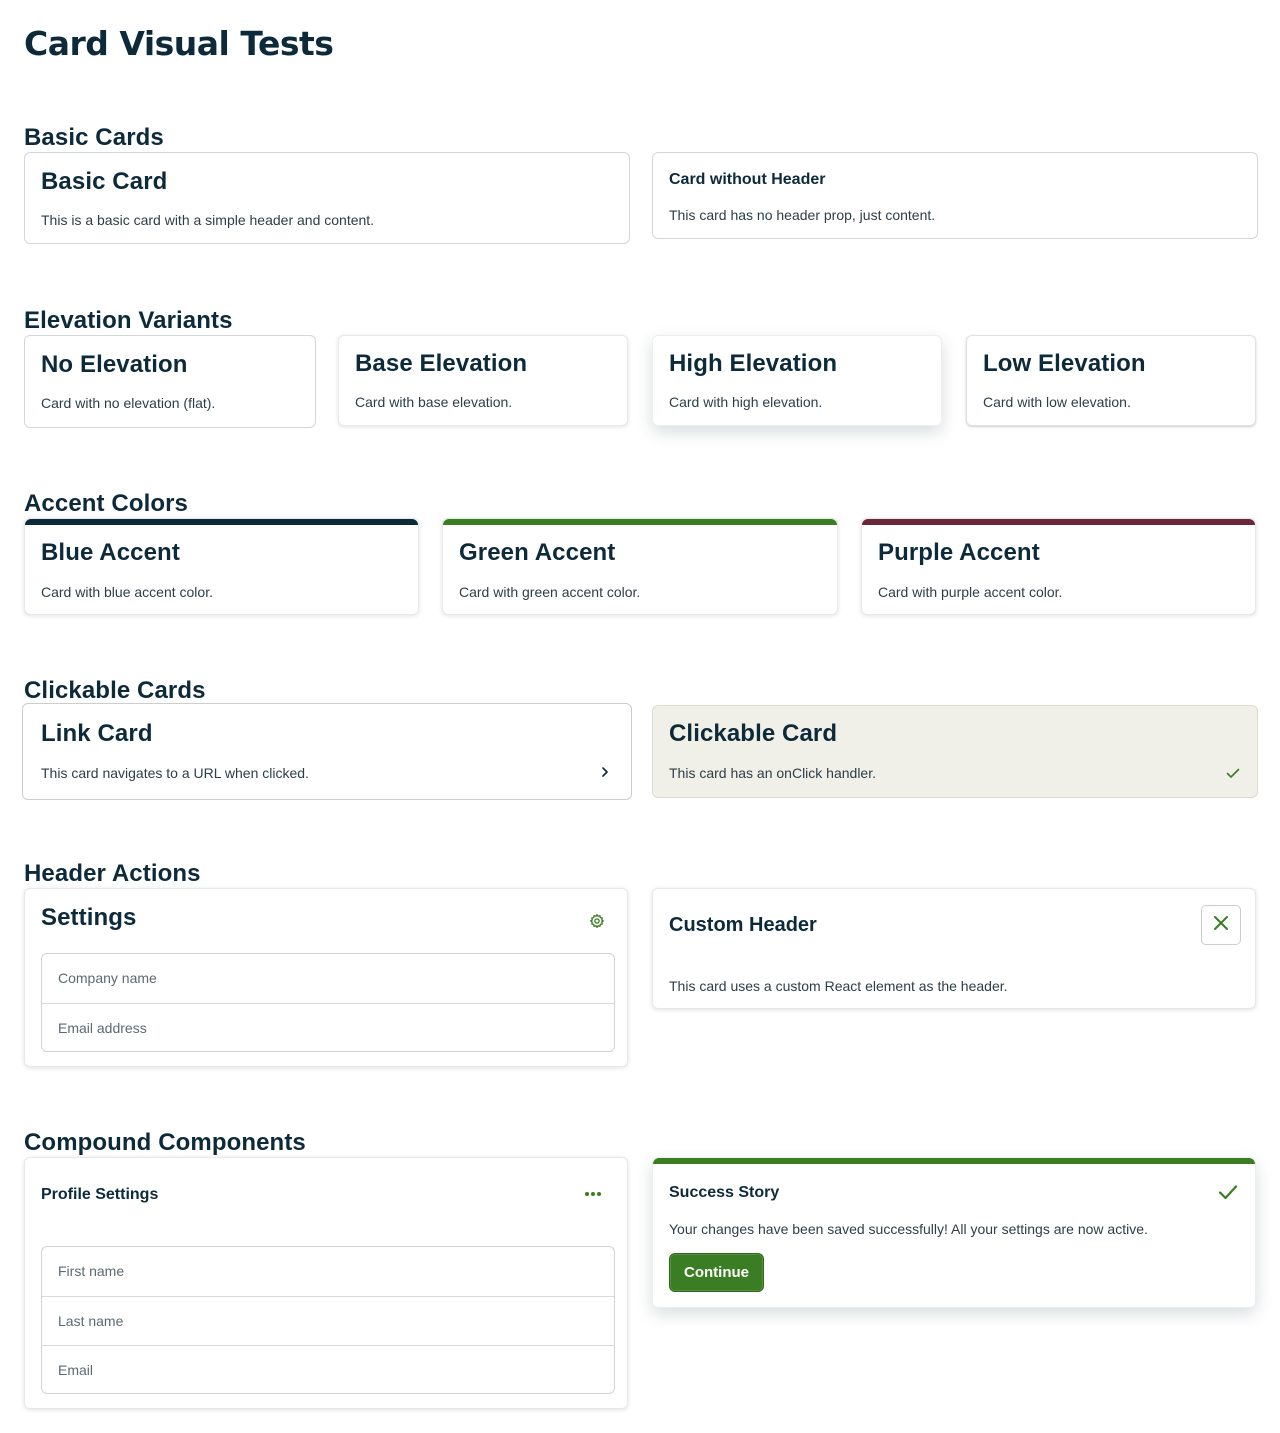  What do you see at coordinates (91, 1321) in the screenshot?
I see `field-placeholder: Last name` at bounding box center [91, 1321].